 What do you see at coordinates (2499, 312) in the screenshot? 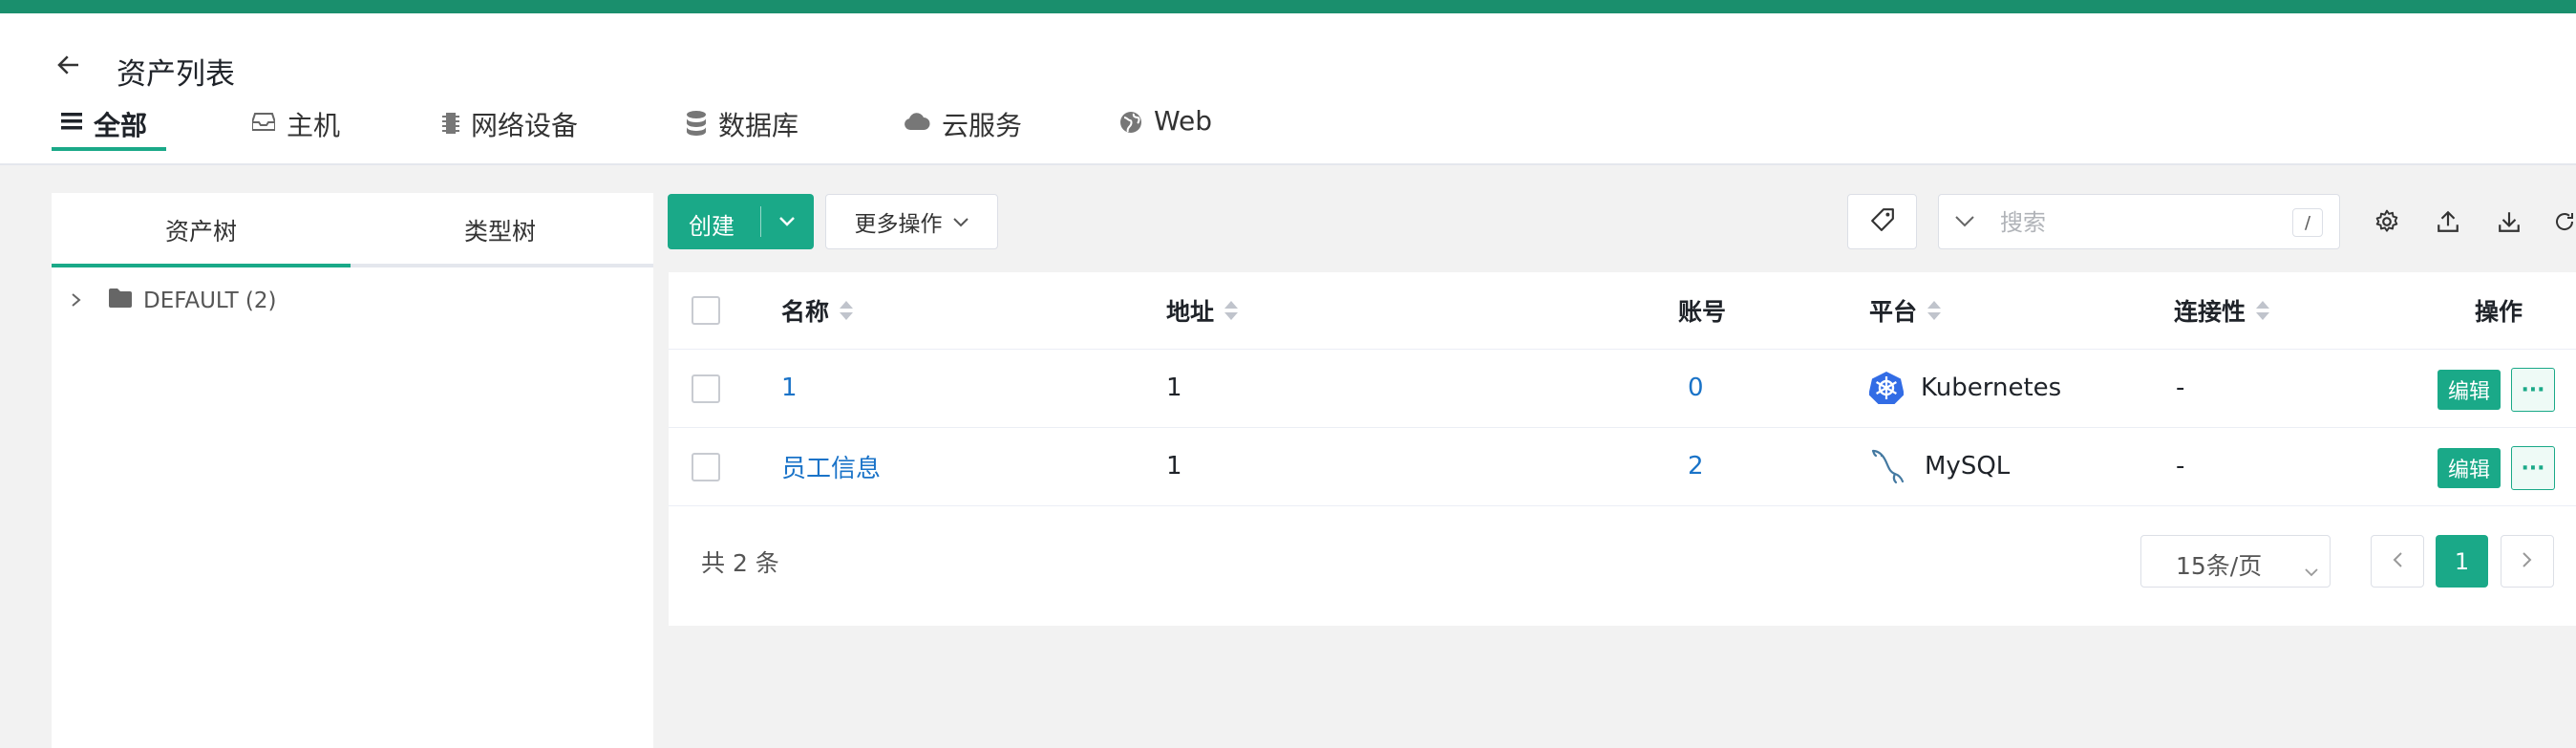
I see `column-header-actions: 操作` at bounding box center [2499, 312].